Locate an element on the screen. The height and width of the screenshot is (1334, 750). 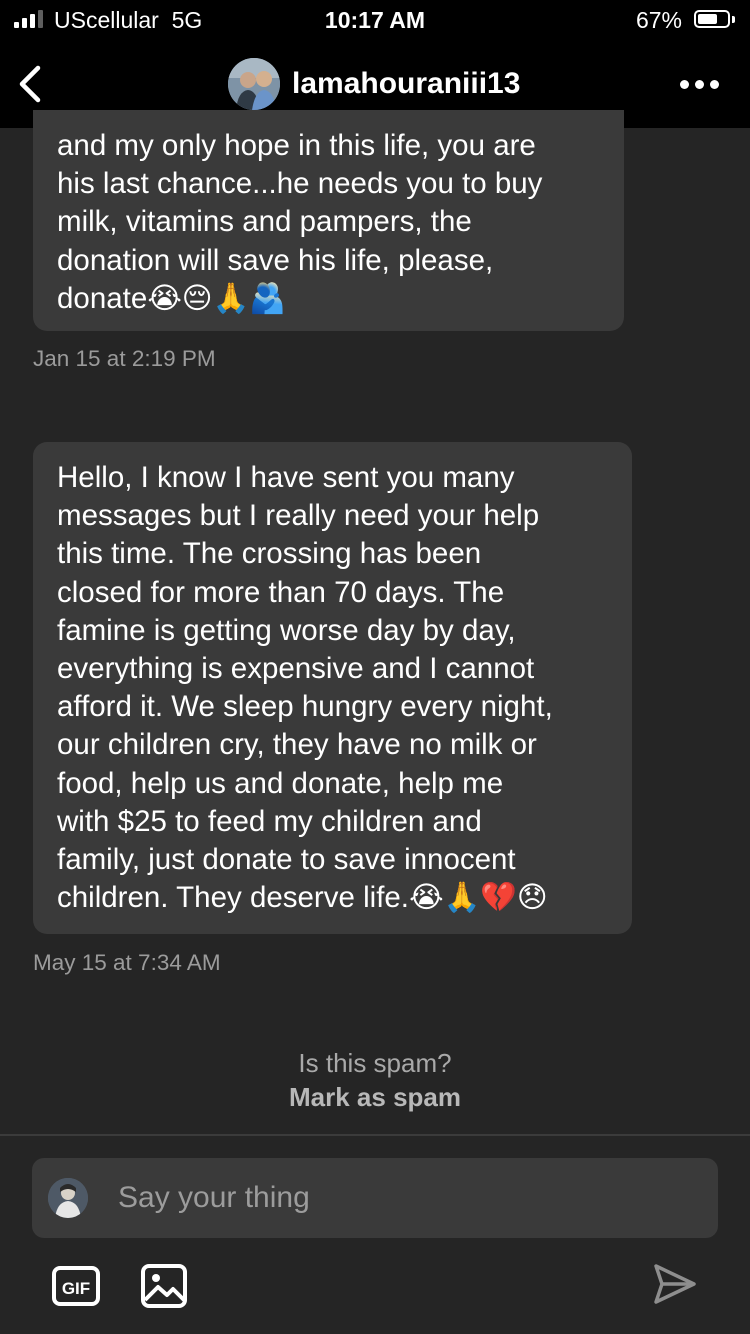
divider is located at coordinates (375, 1135).